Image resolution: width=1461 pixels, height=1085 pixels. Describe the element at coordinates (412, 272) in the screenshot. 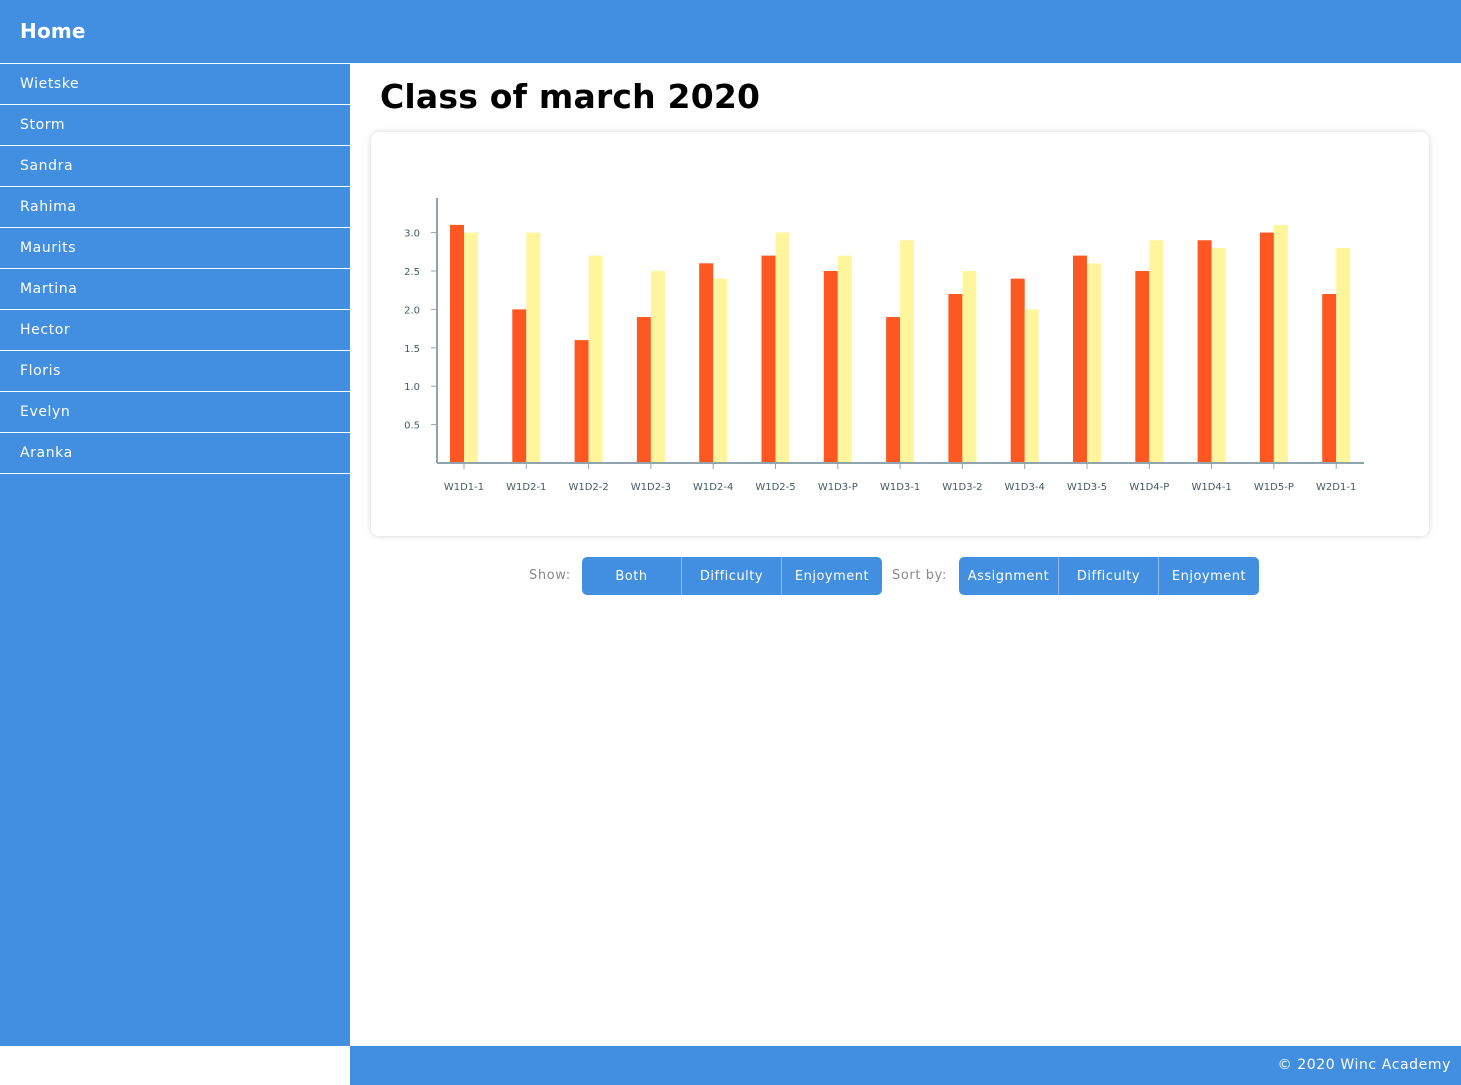

I see `y-tick-label: 2.5` at that location.